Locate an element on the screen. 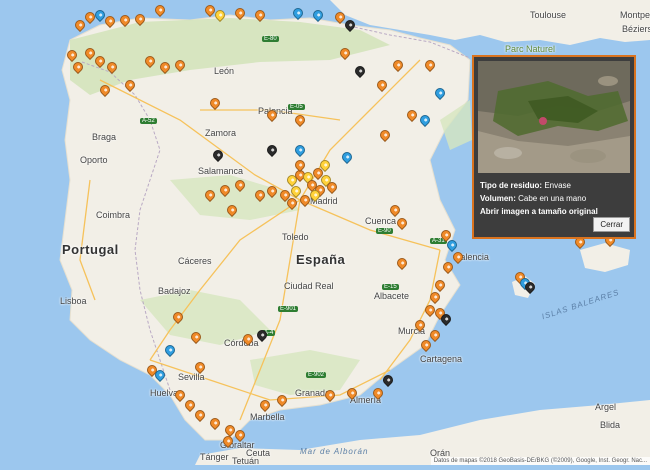  road-label: E-902 is located at coordinates (316, 375).